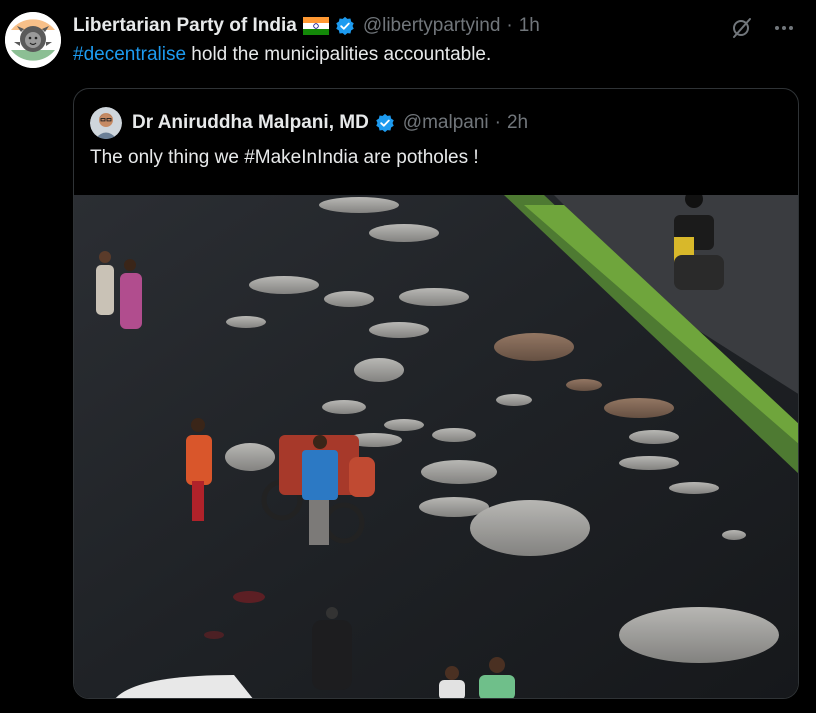  Describe the element at coordinates (446, 123) in the screenshot. I see `quote-author-handle: @malpani` at that location.